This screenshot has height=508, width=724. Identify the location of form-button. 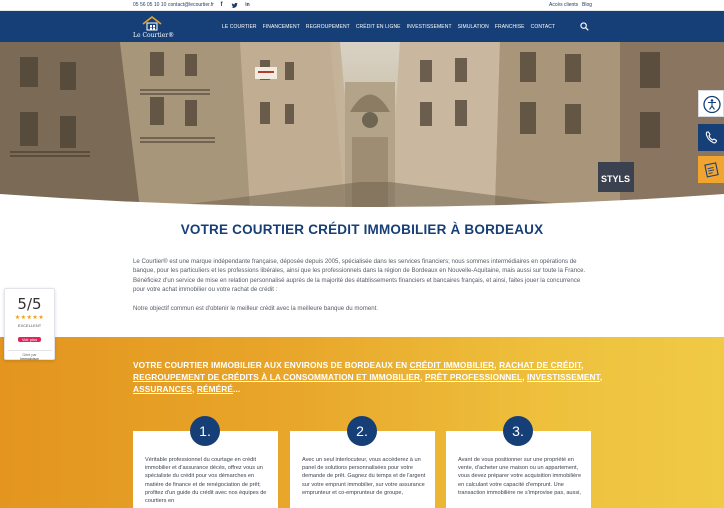
(711, 169).